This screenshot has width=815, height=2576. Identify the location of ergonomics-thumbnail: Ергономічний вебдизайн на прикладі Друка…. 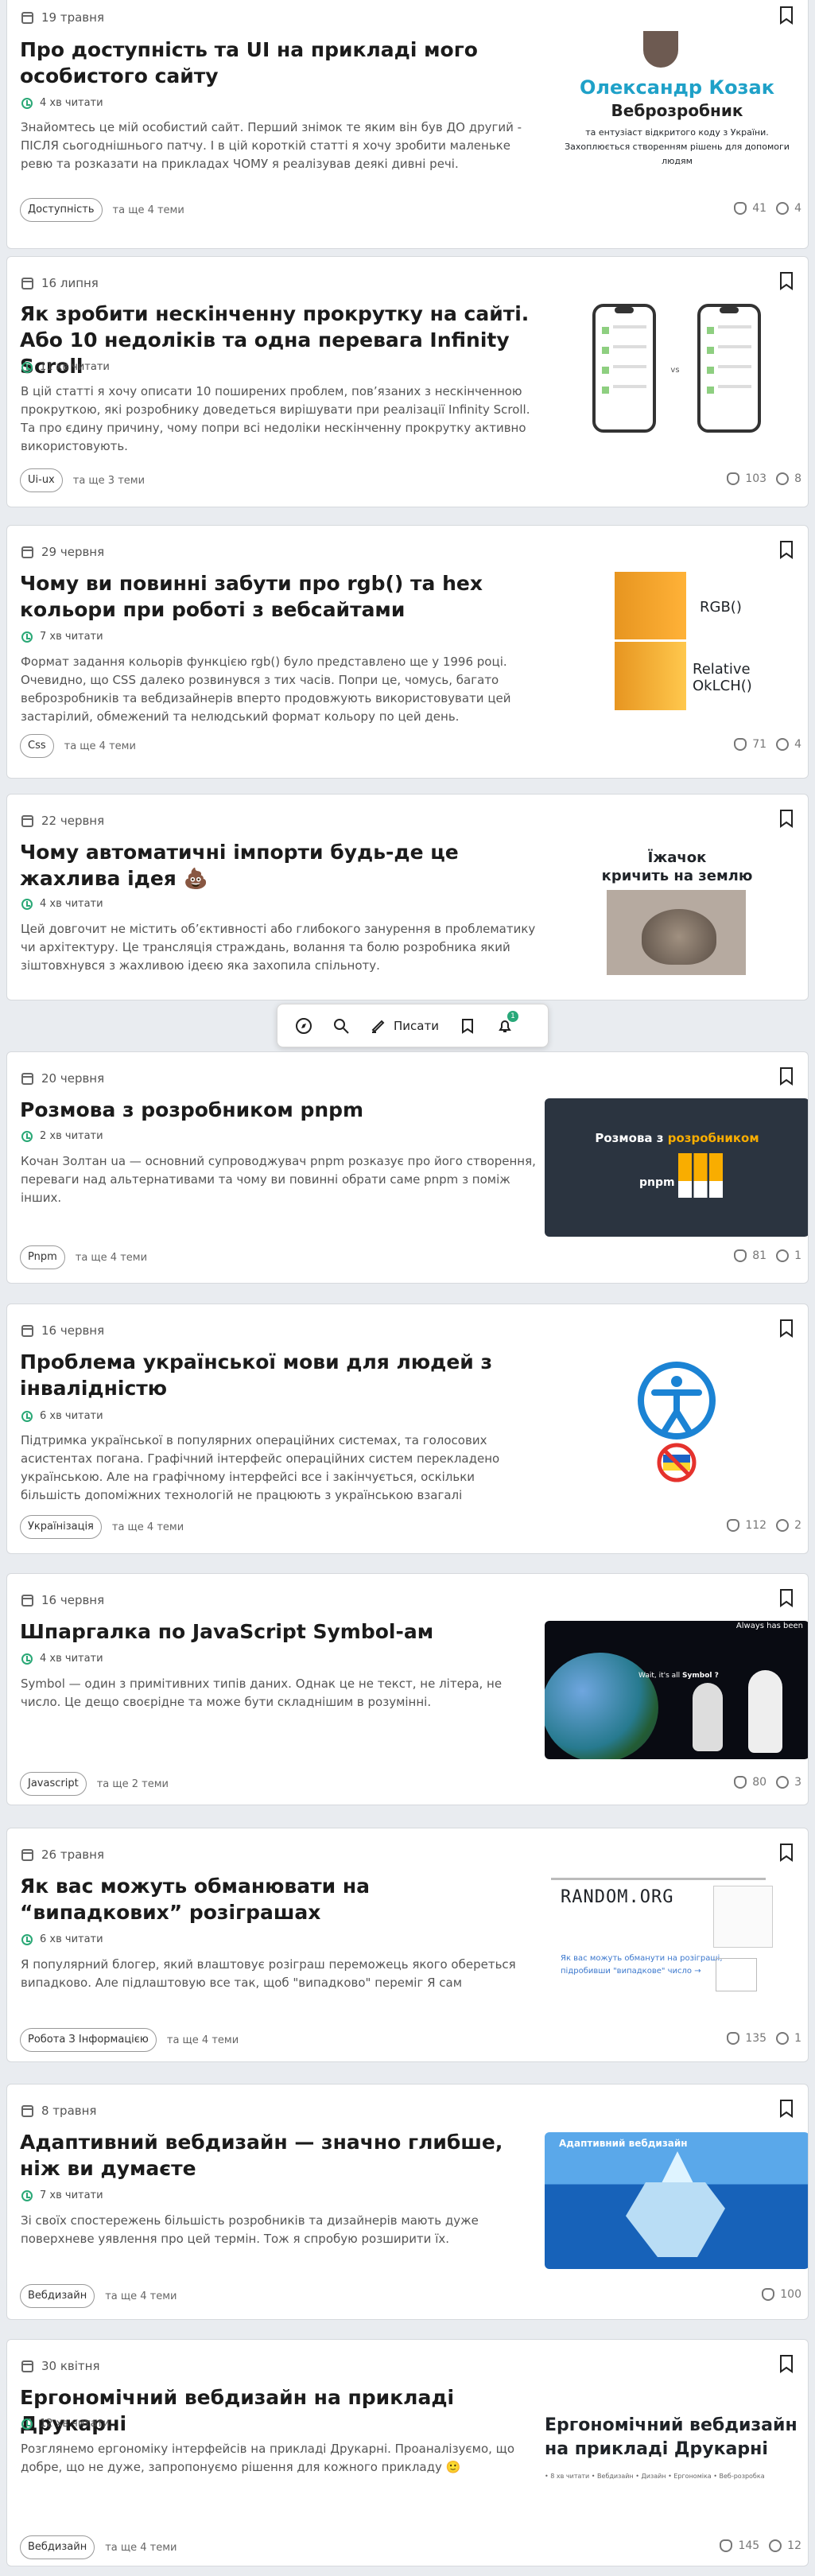
(677, 2456).